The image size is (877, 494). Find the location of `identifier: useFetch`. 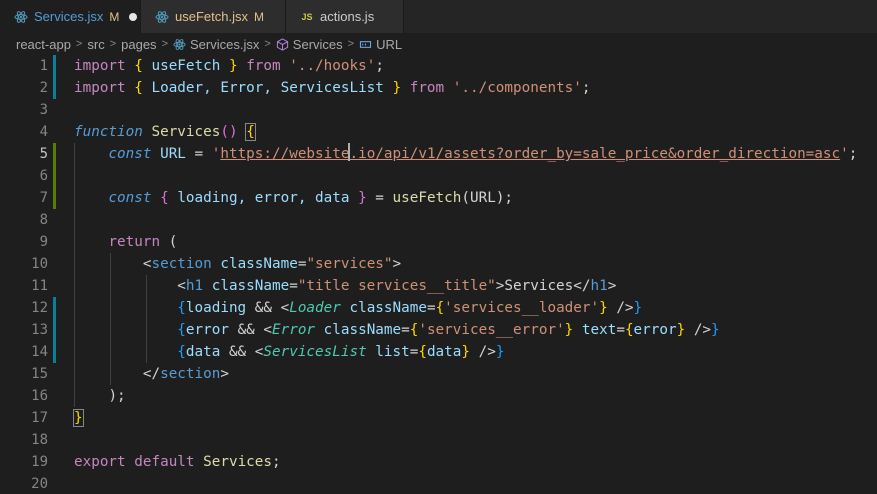

identifier: useFetch is located at coordinates (186, 66).